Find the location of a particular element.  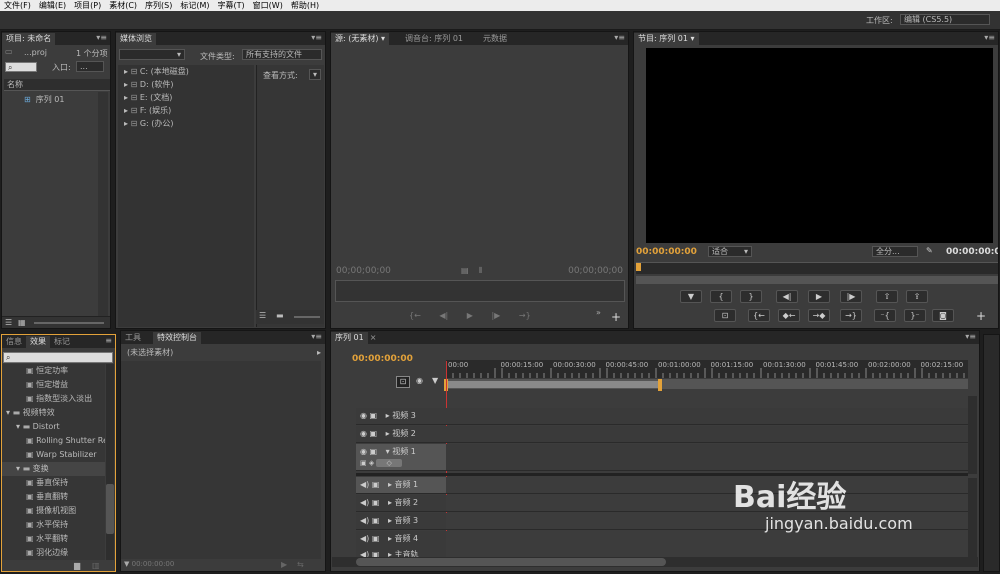

effect-item: ▣ 指数型淡入淡出 is located at coordinates (53, 399).